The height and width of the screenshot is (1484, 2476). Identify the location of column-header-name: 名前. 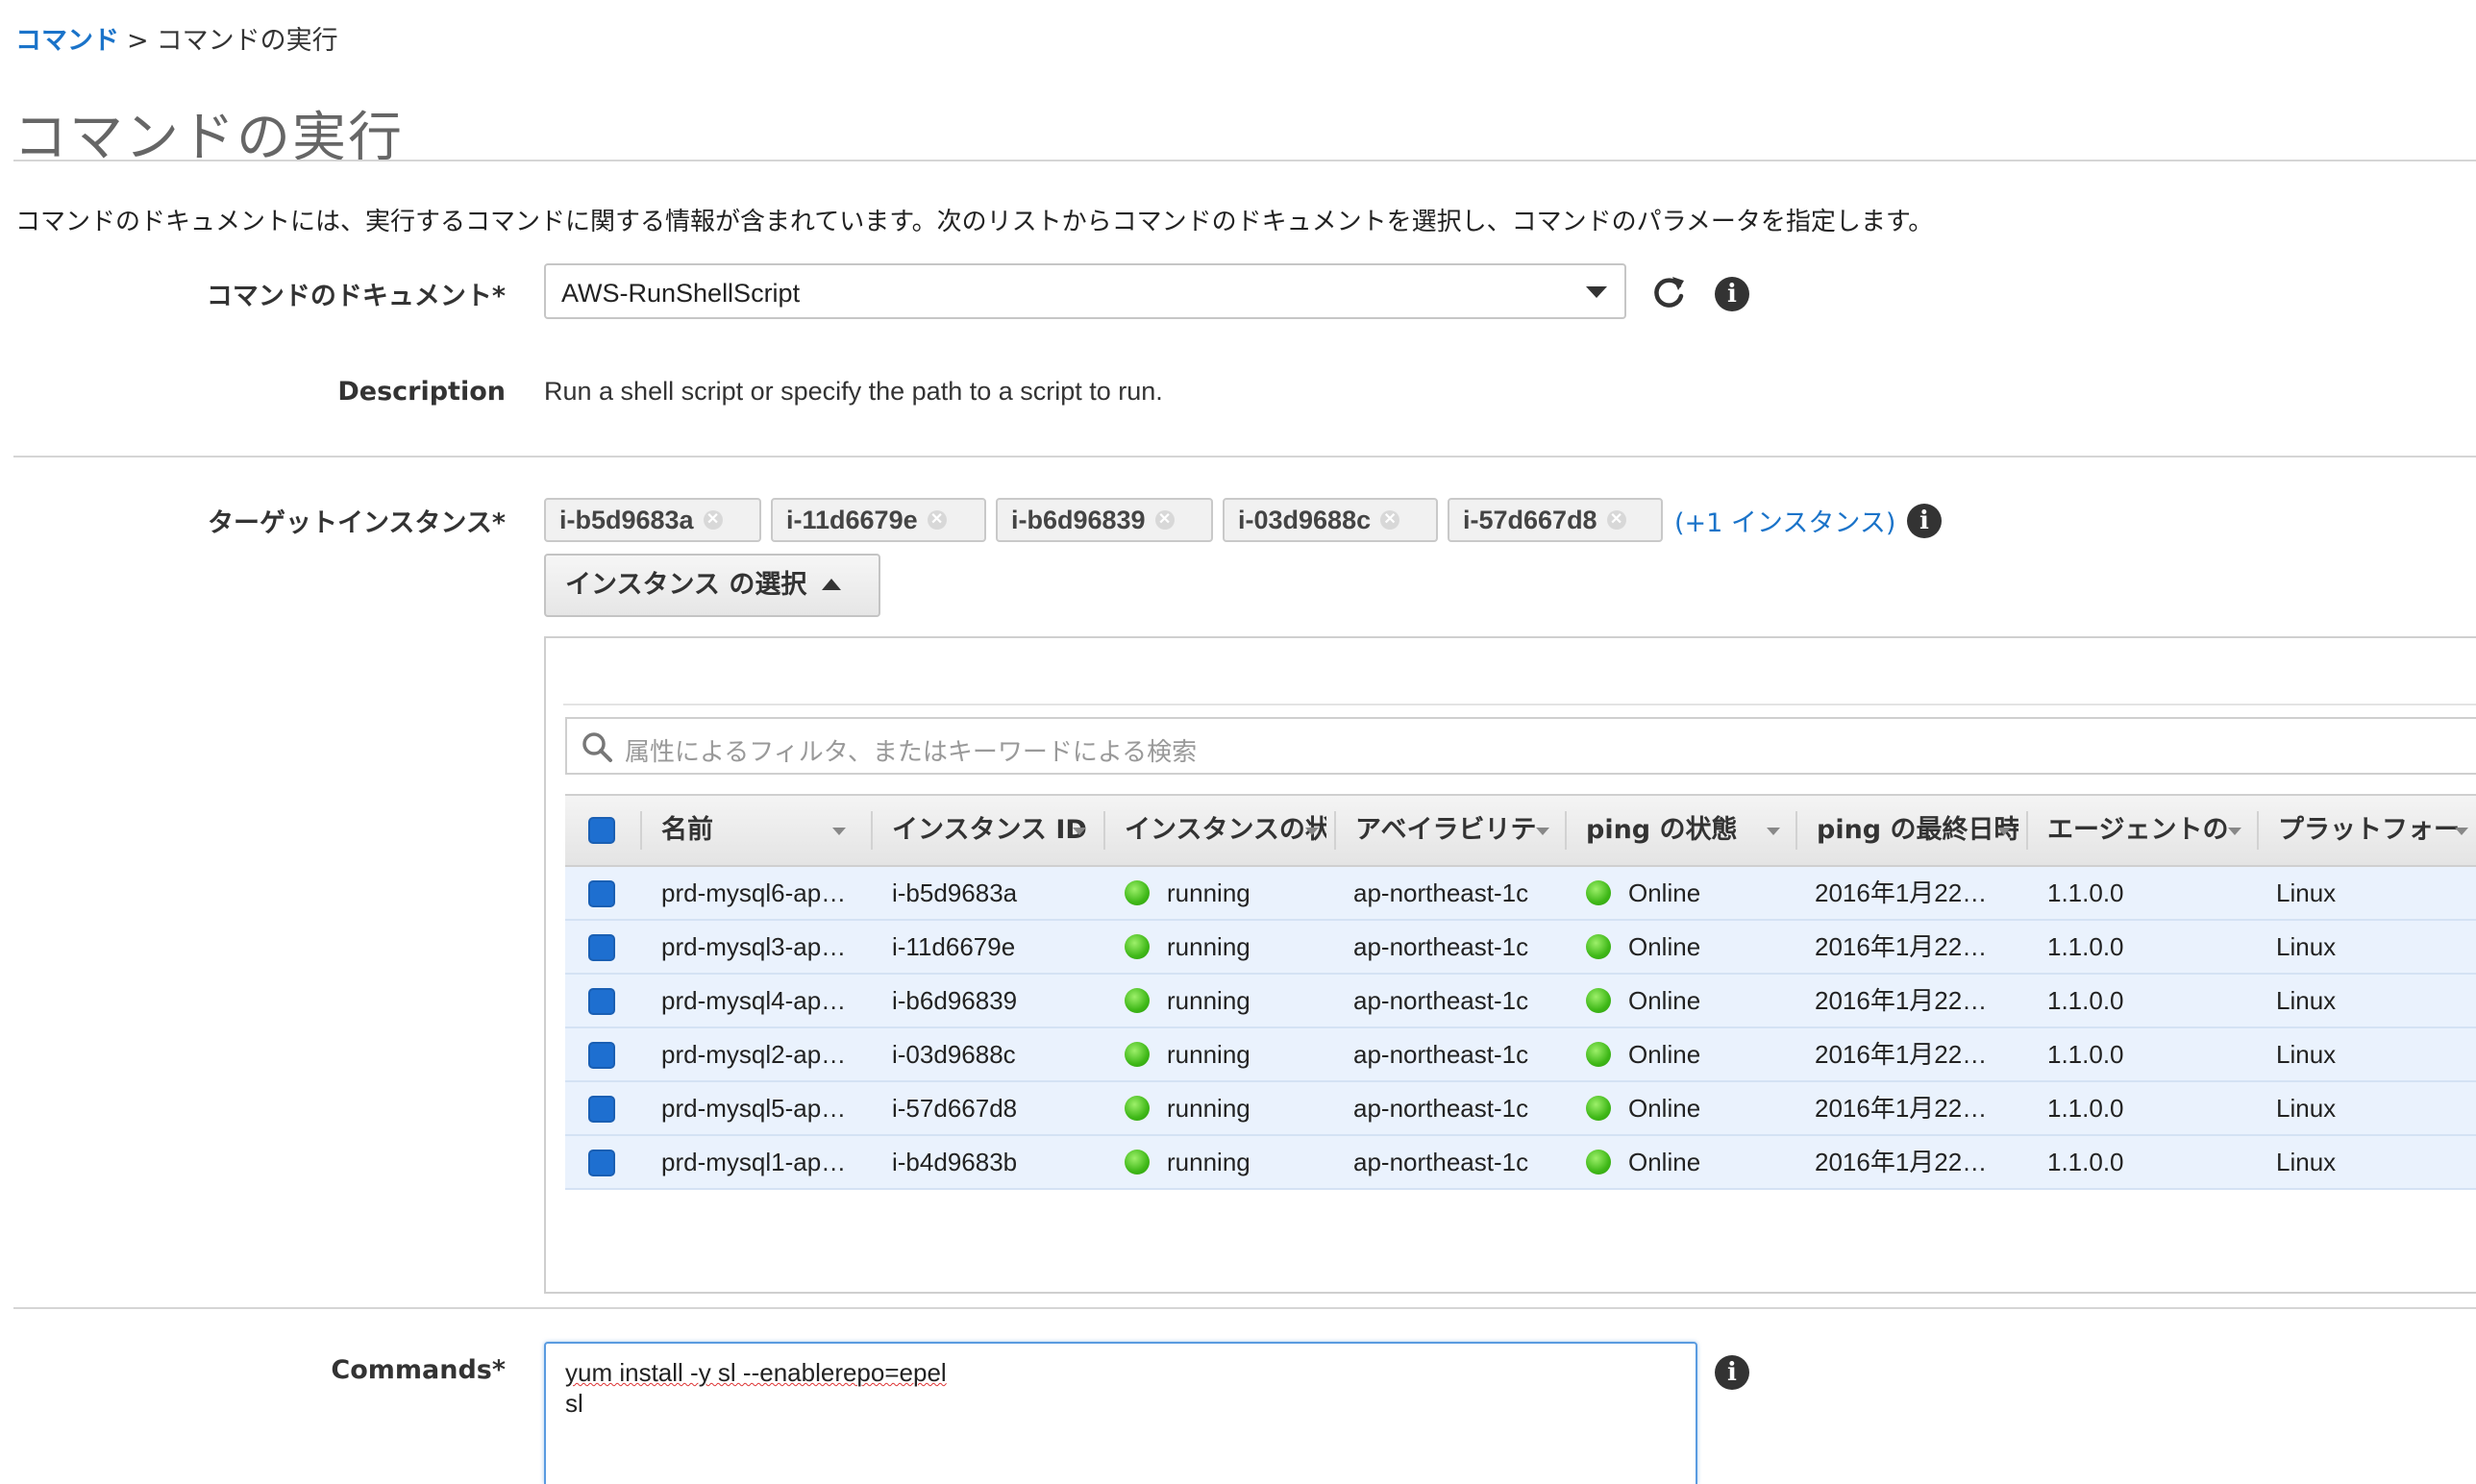
(757, 830).